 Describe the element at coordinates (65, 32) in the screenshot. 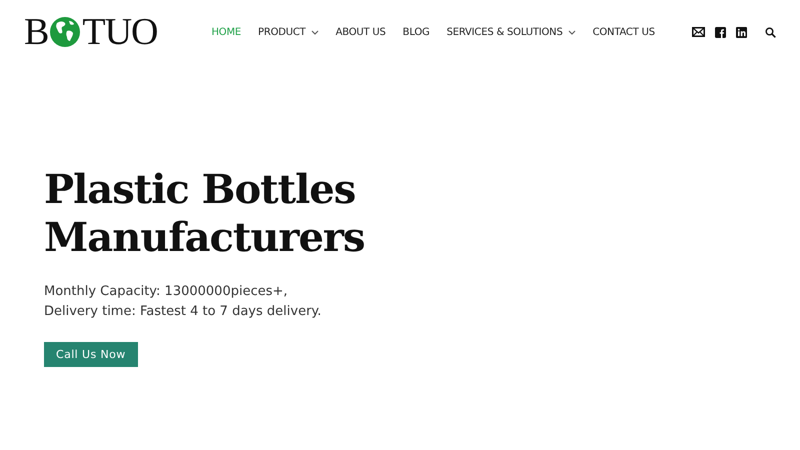

I see `globe-icon` at that location.